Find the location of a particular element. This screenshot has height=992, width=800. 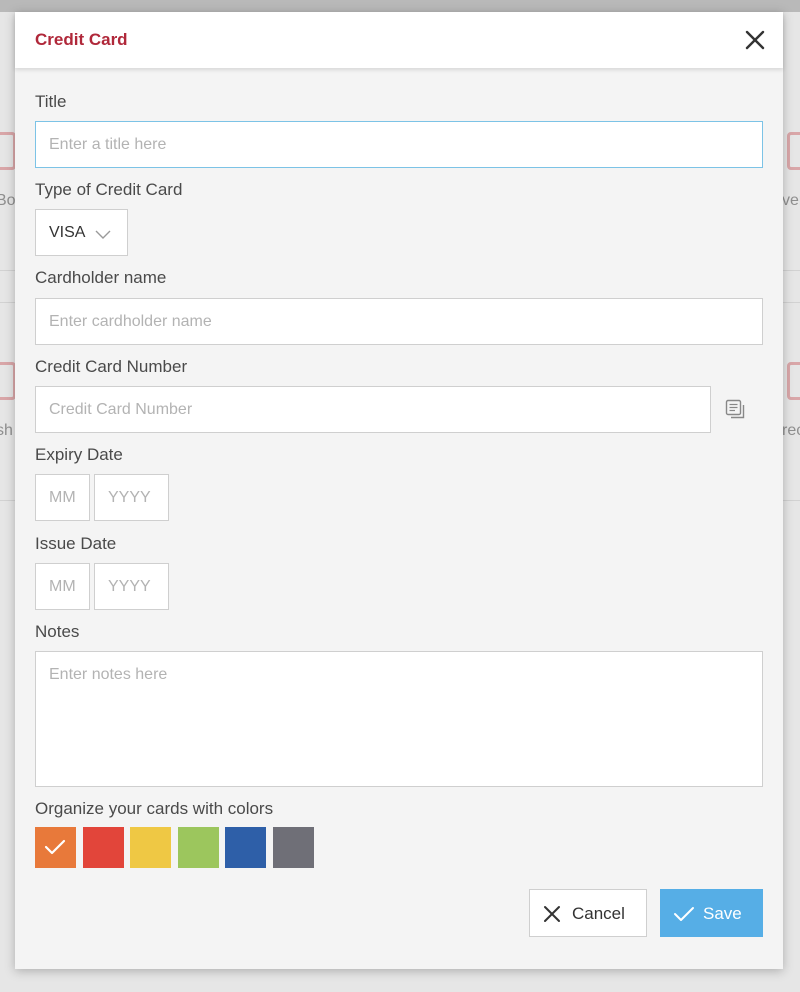

card-type-label: Type of Credit Card is located at coordinates (109, 189).